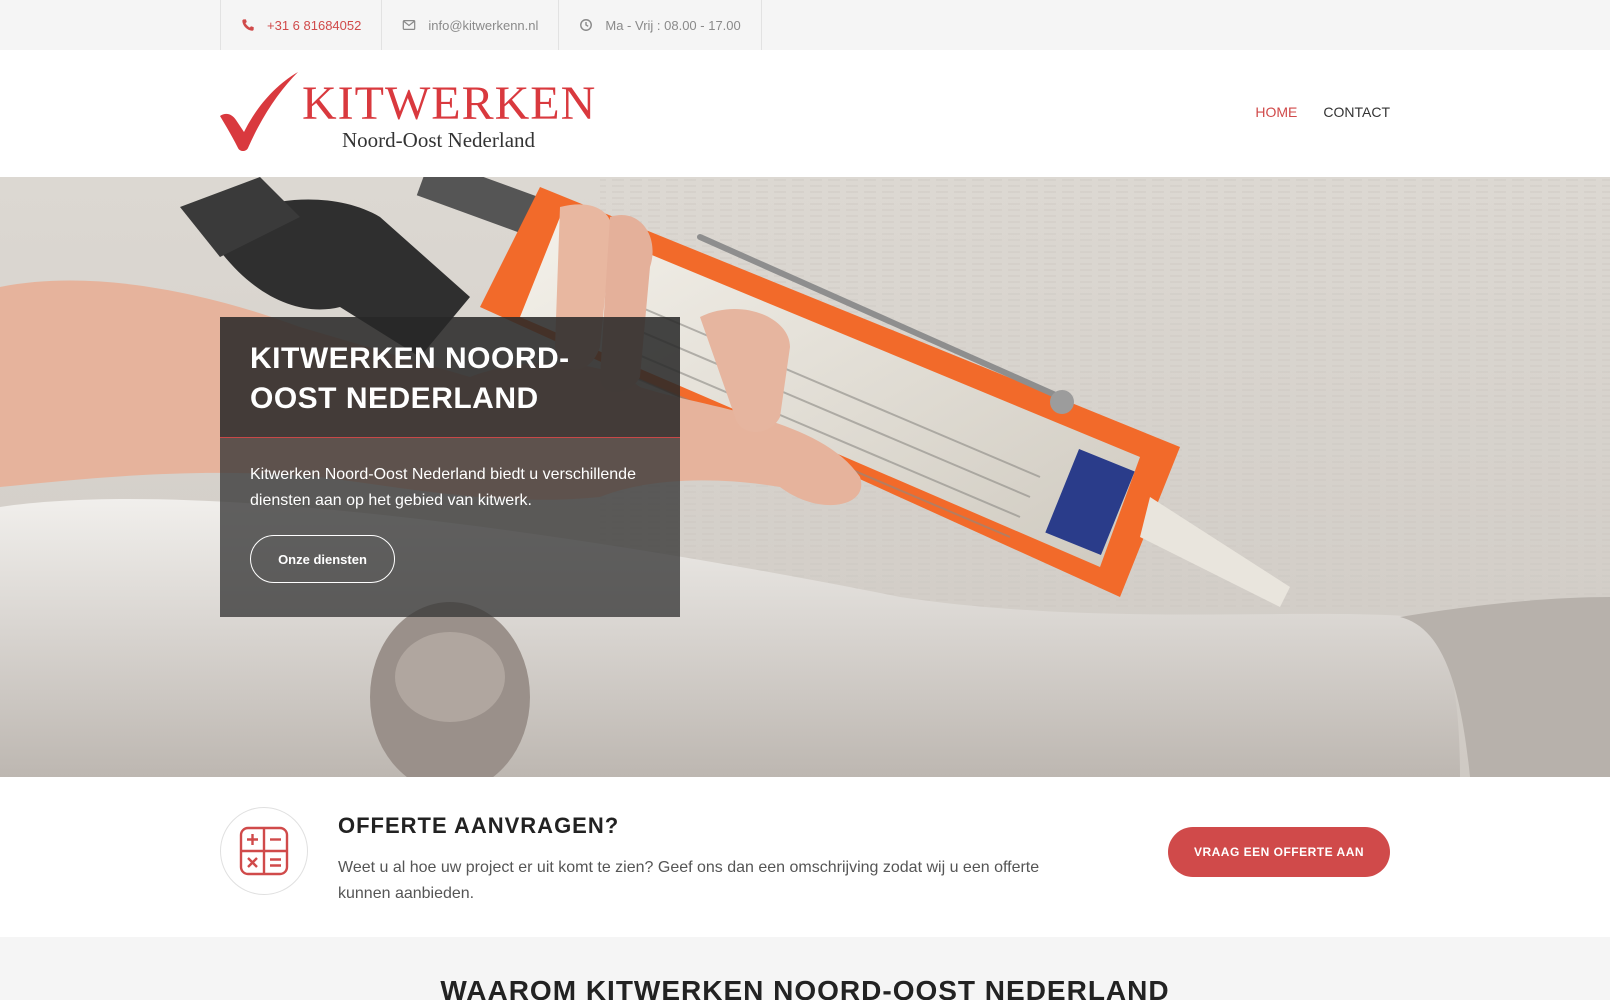 The image size is (1610, 1000). What do you see at coordinates (409, 25) in the screenshot?
I see `envelope-icon` at bounding box center [409, 25].